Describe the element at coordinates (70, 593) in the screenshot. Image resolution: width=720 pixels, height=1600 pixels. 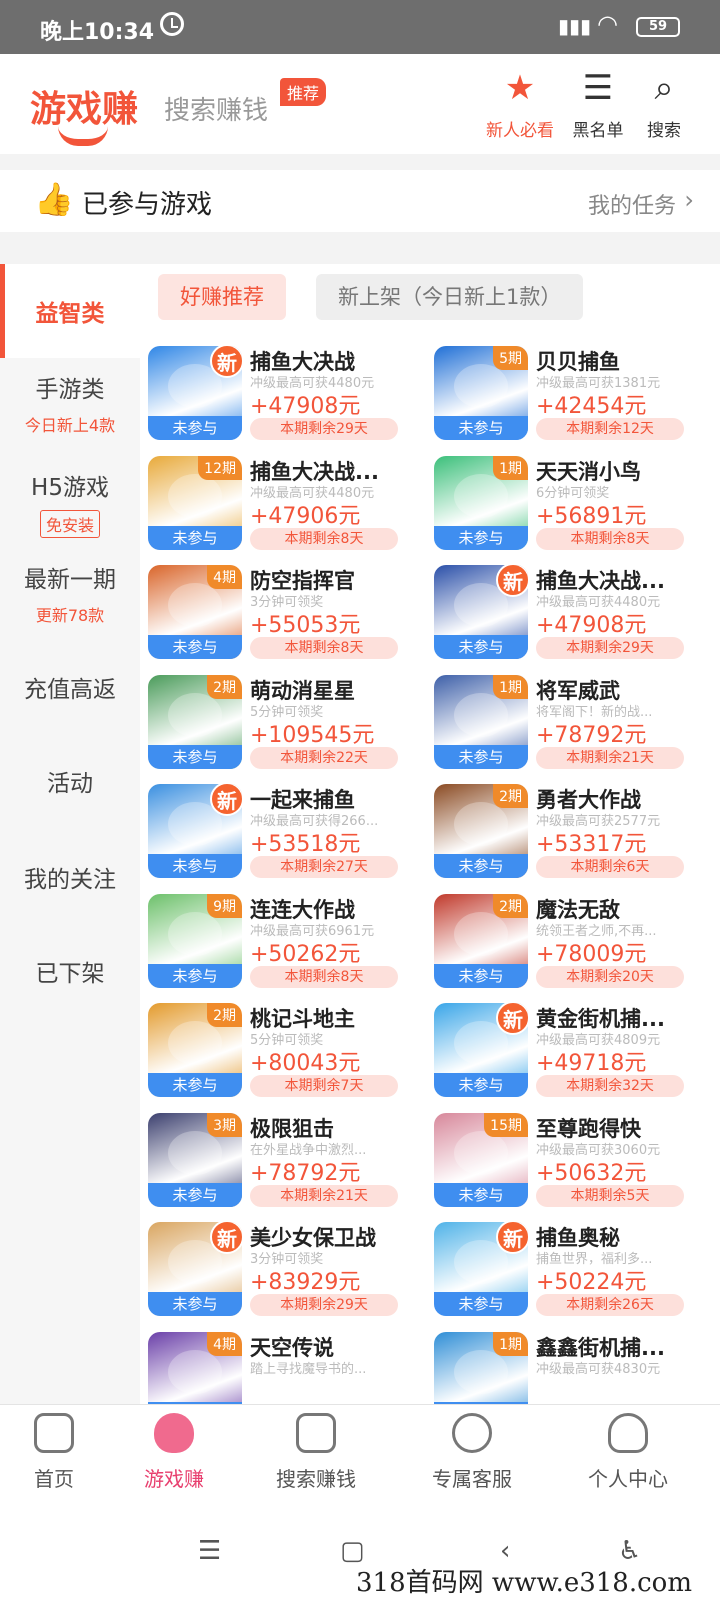
I see `sidebar-item-latest: 最新一期 更新78款` at that location.